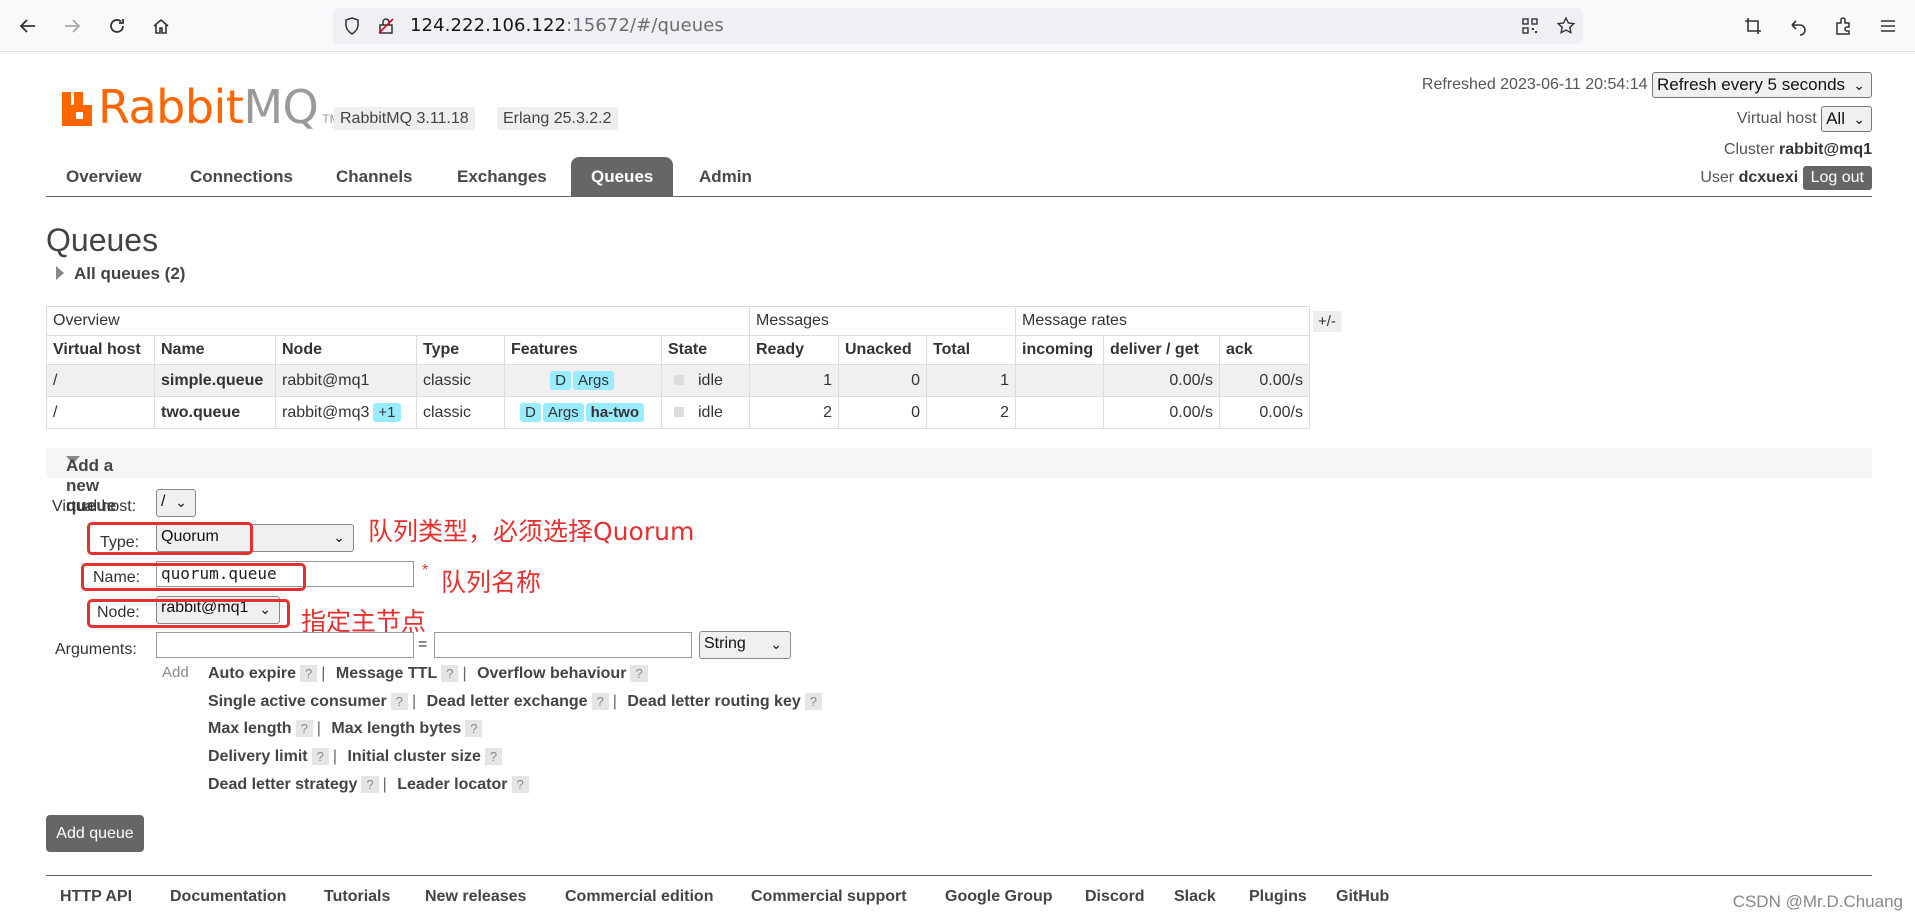 This screenshot has width=1915, height=921. Describe the element at coordinates (1162, 321) in the screenshot. I see `group-header-message-rates: Message rates` at that location.